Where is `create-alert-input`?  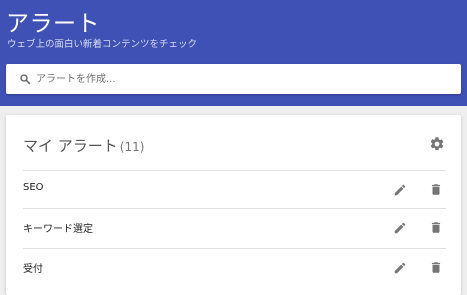
create-alert-input is located at coordinates (246, 79).